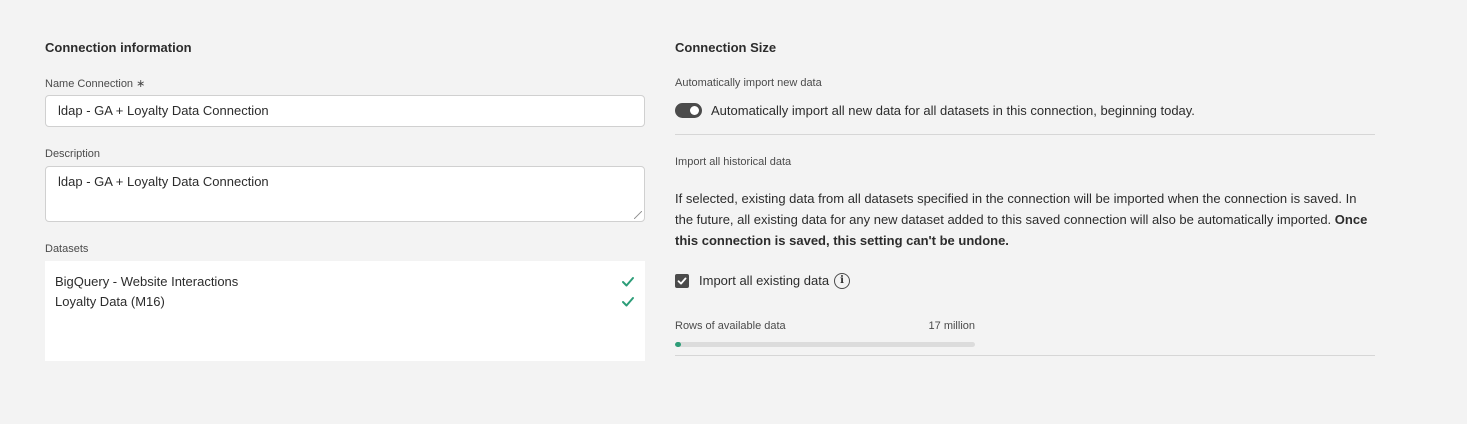 The image size is (1467, 424). What do you see at coordinates (764, 280) in the screenshot?
I see `import-existing-label: Import all existing data` at bounding box center [764, 280].